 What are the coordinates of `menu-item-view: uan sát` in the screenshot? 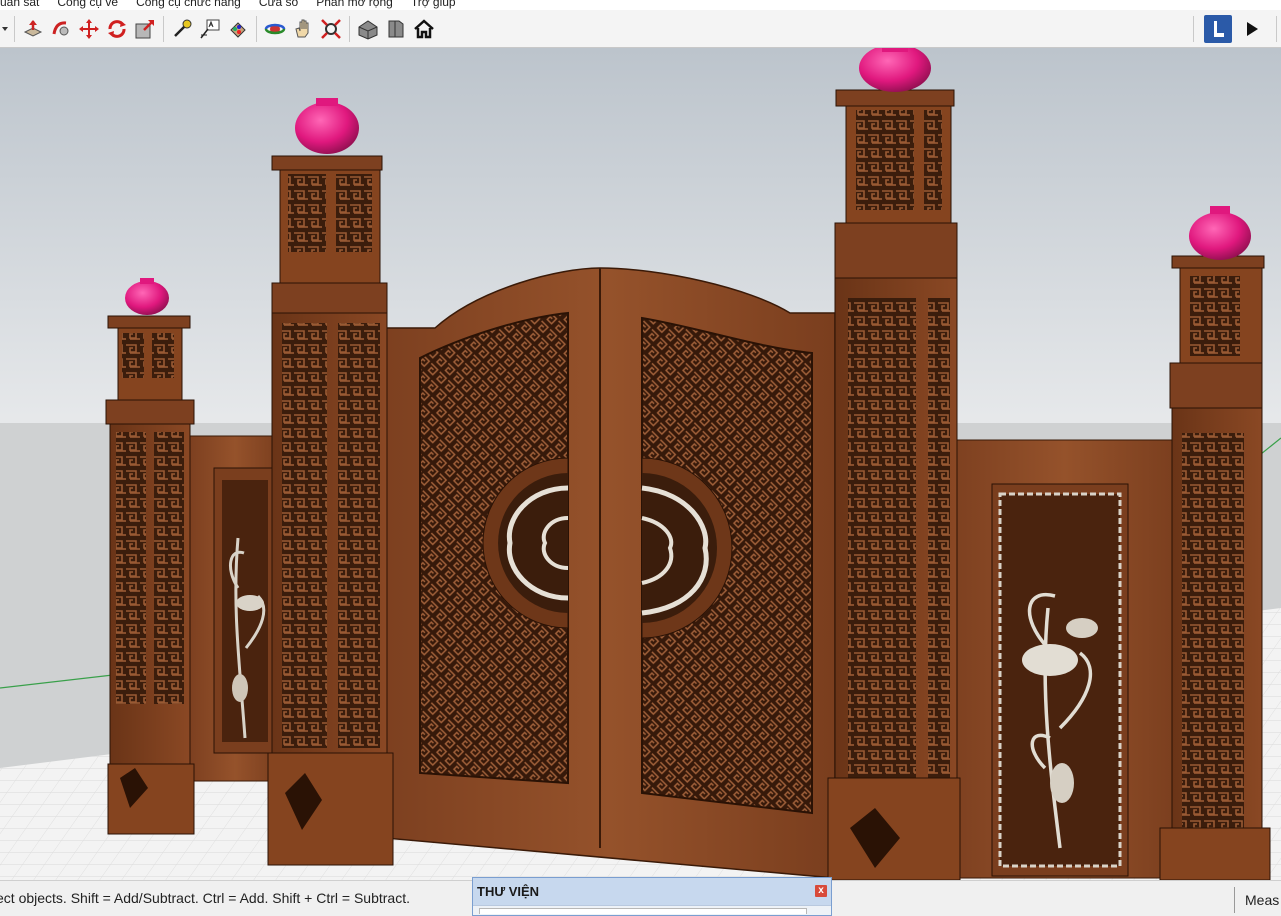 It's located at (19, 5).